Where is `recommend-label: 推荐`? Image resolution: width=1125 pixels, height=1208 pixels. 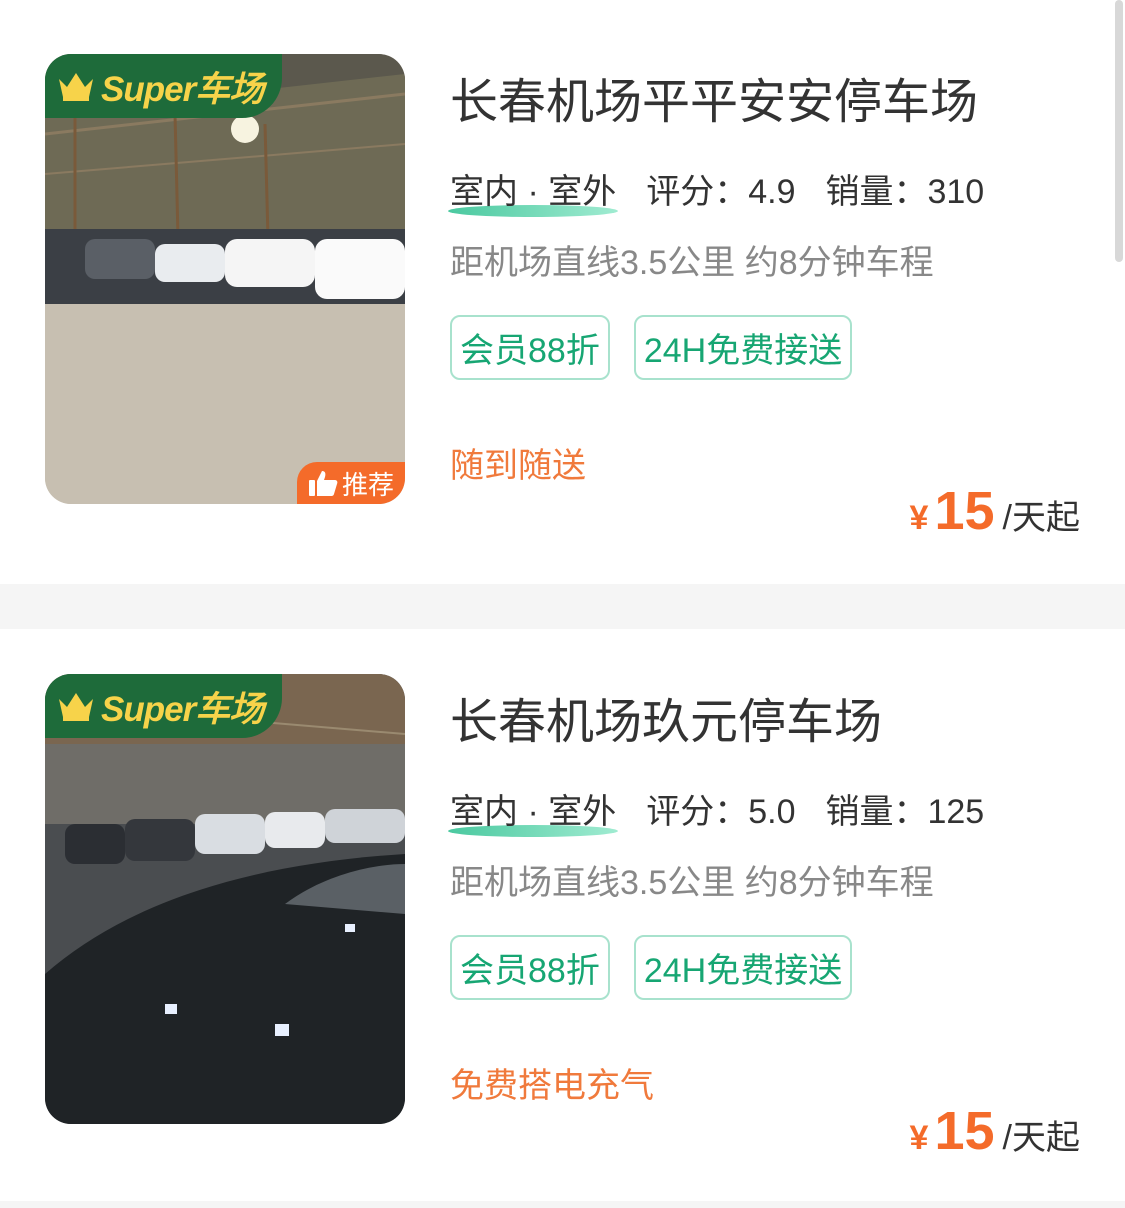
recommend-label: 推荐 is located at coordinates (367, 484).